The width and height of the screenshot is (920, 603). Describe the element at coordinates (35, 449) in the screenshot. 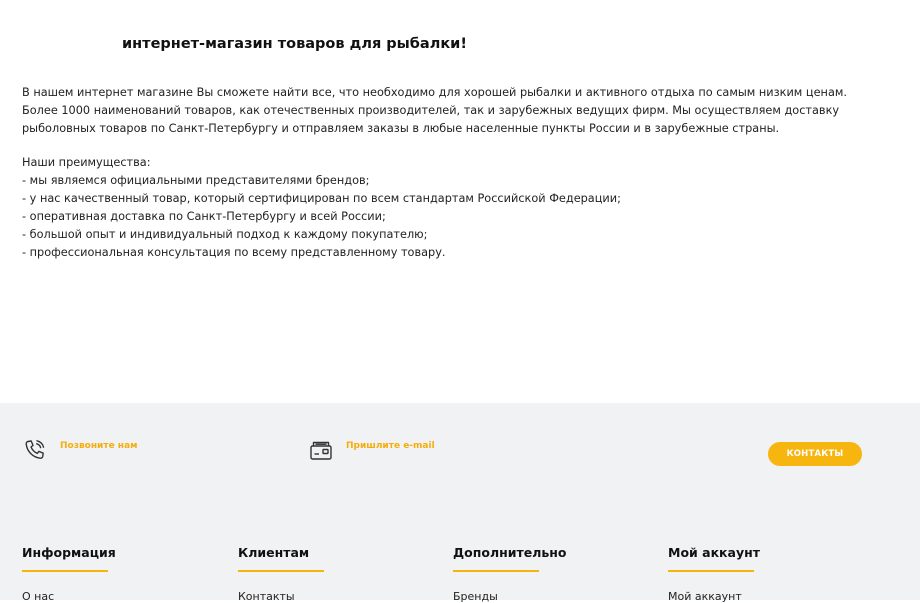

I see `phone-icon` at that location.